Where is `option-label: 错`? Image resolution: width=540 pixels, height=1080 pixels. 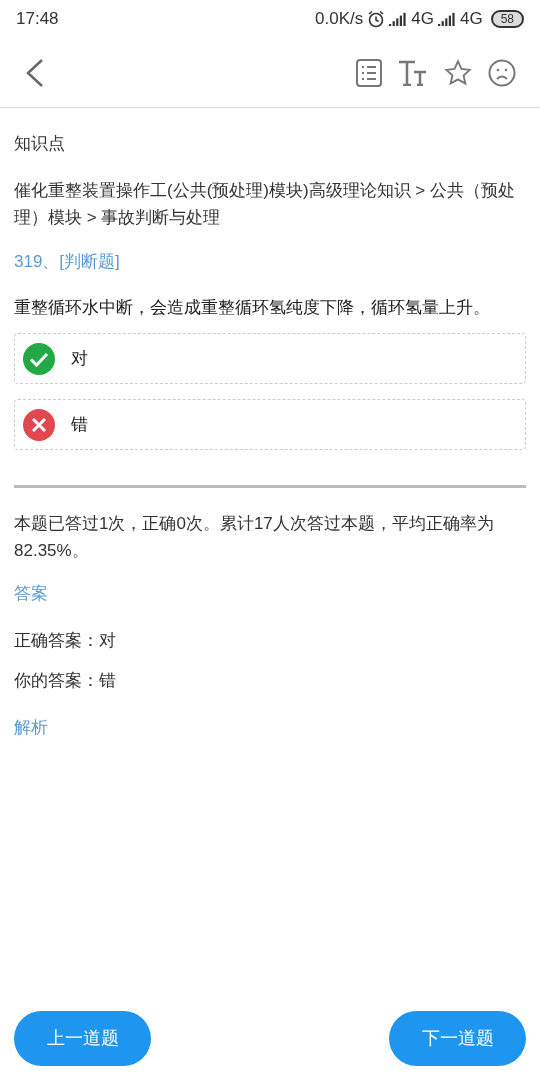
option-label: 错 is located at coordinates (79, 425).